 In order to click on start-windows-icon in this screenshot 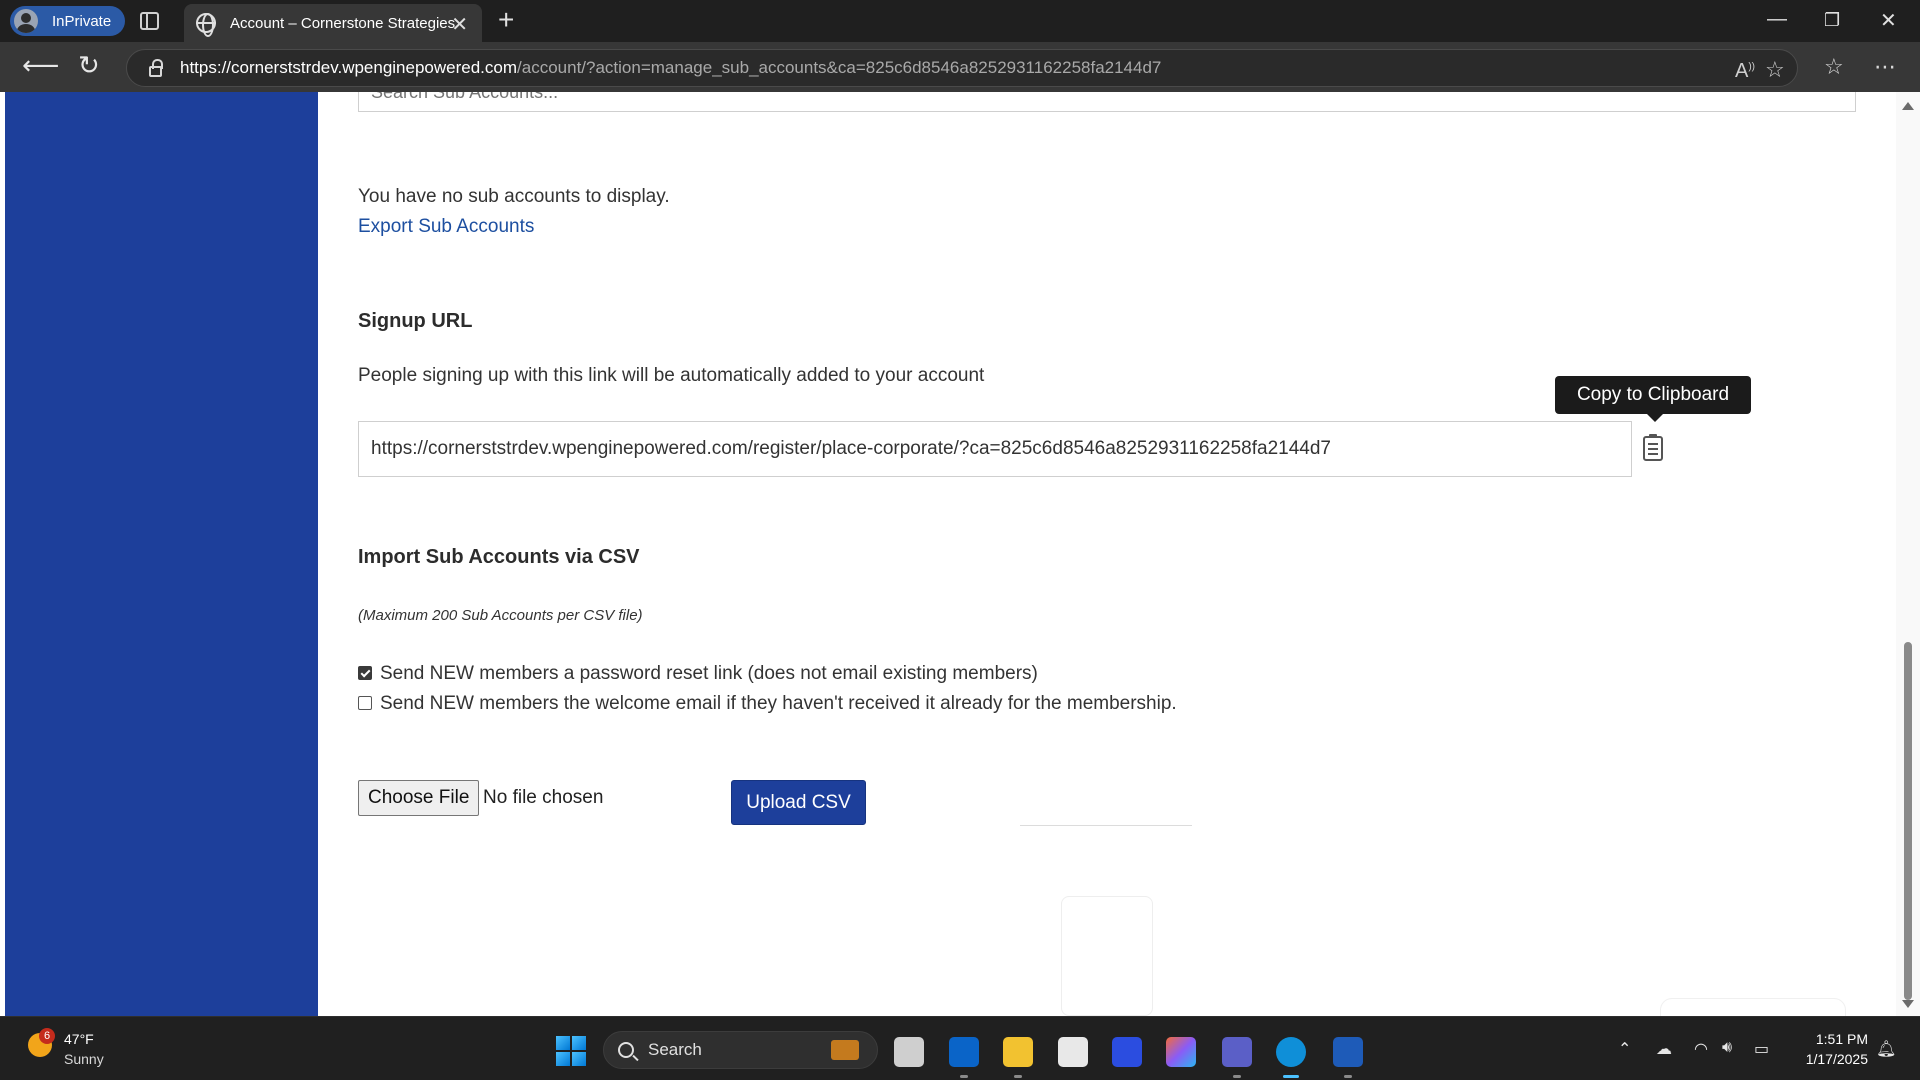, I will do `click(571, 1051)`.